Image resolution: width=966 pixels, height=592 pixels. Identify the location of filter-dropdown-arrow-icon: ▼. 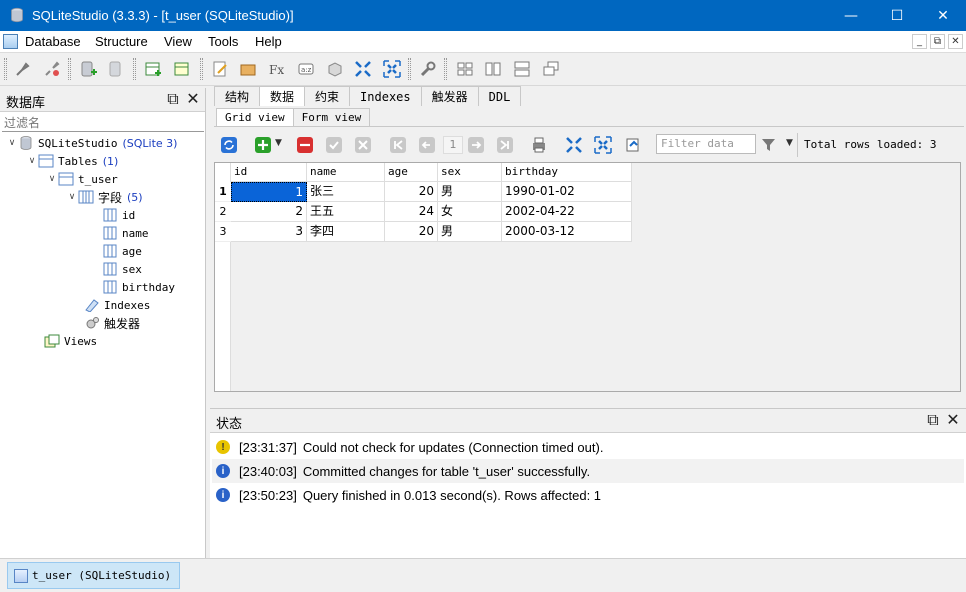
(789, 143).